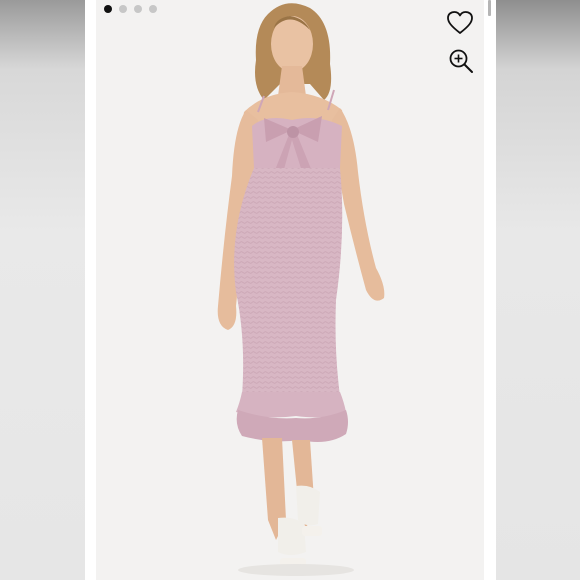  I want to click on blurred-backdrop-left, so click(42, 290).